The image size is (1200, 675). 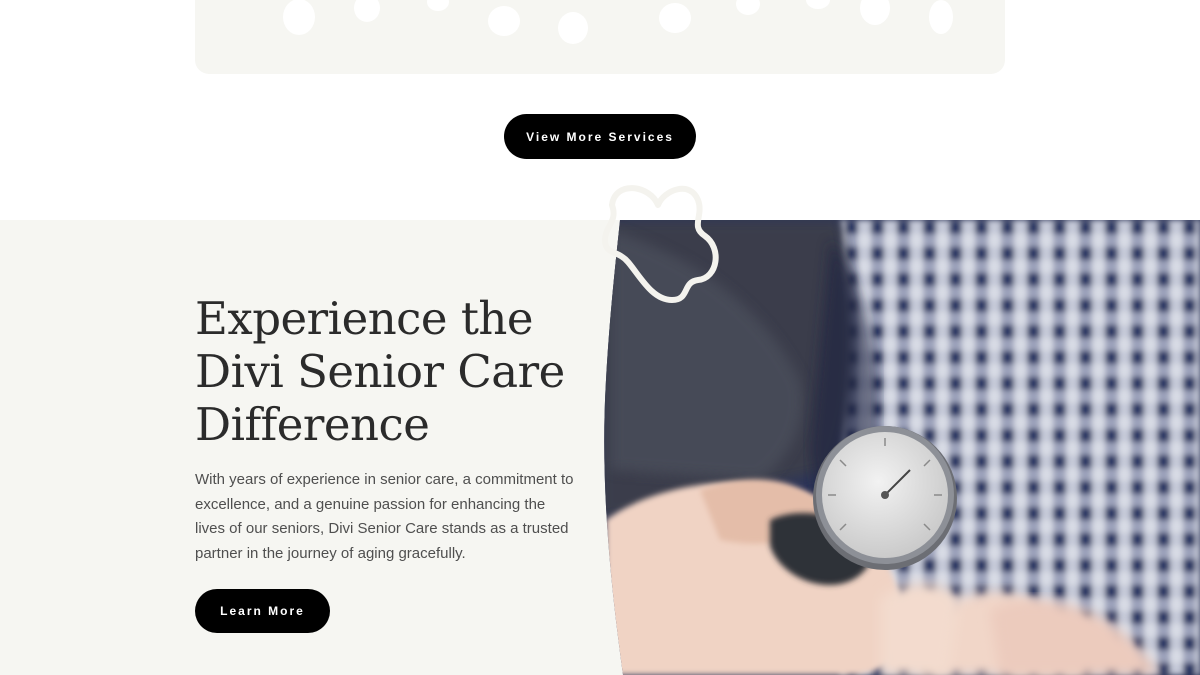 I want to click on services-card-bottom, so click(x=600, y=37).